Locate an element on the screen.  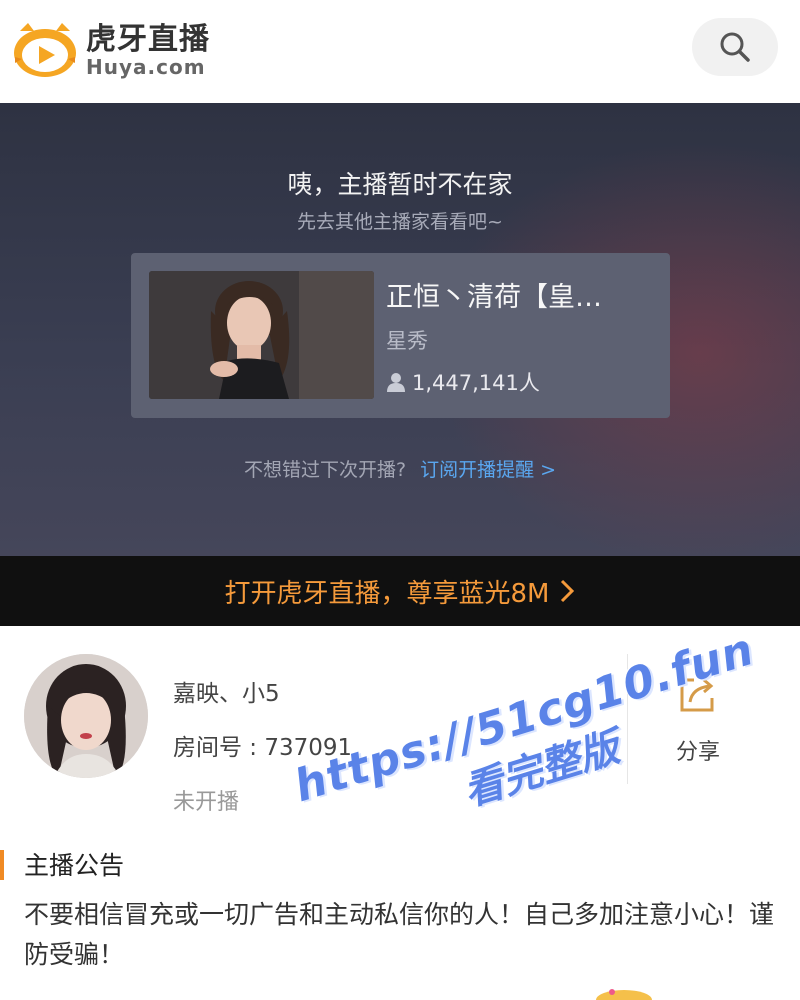
viewer-count-text: 1,447,141人 is located at coordinates (476, 383).